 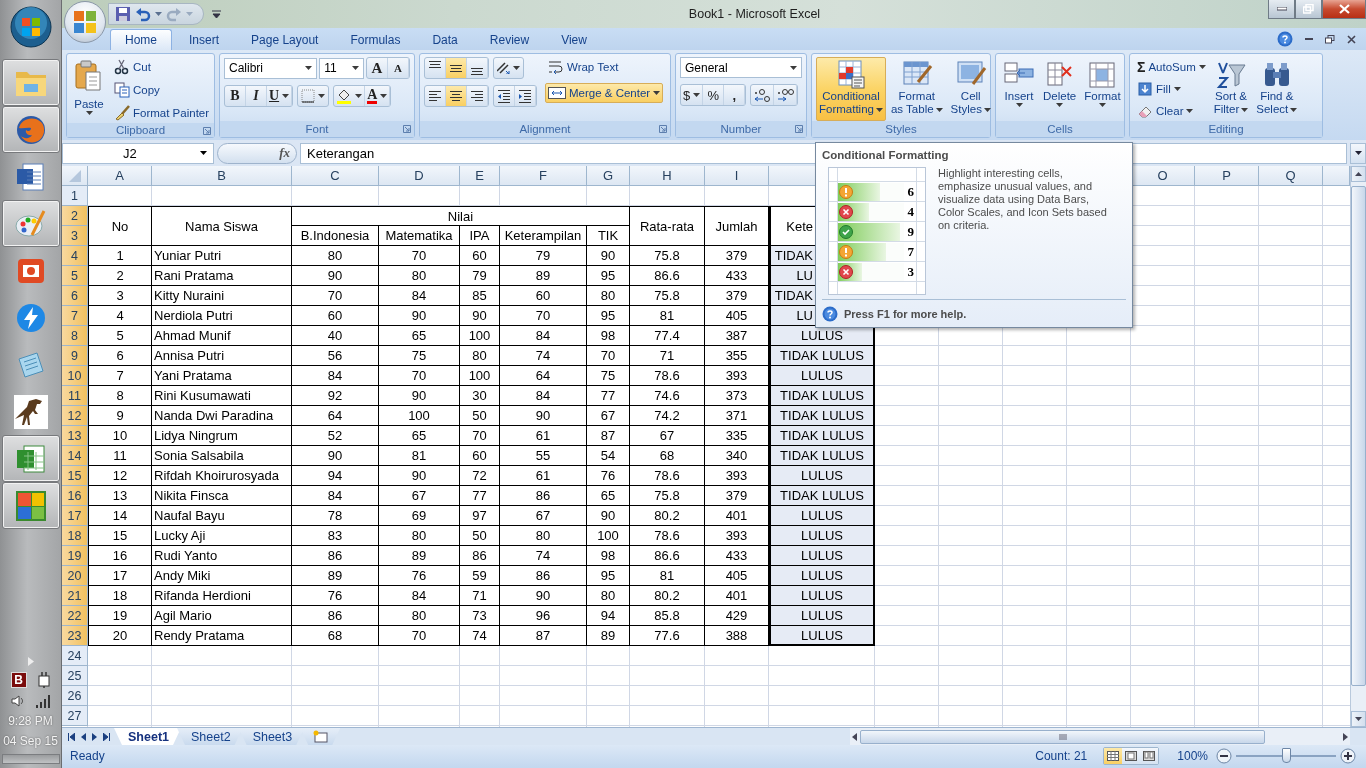 I want to click on tray-icon: B, so click(x=18, y=680).